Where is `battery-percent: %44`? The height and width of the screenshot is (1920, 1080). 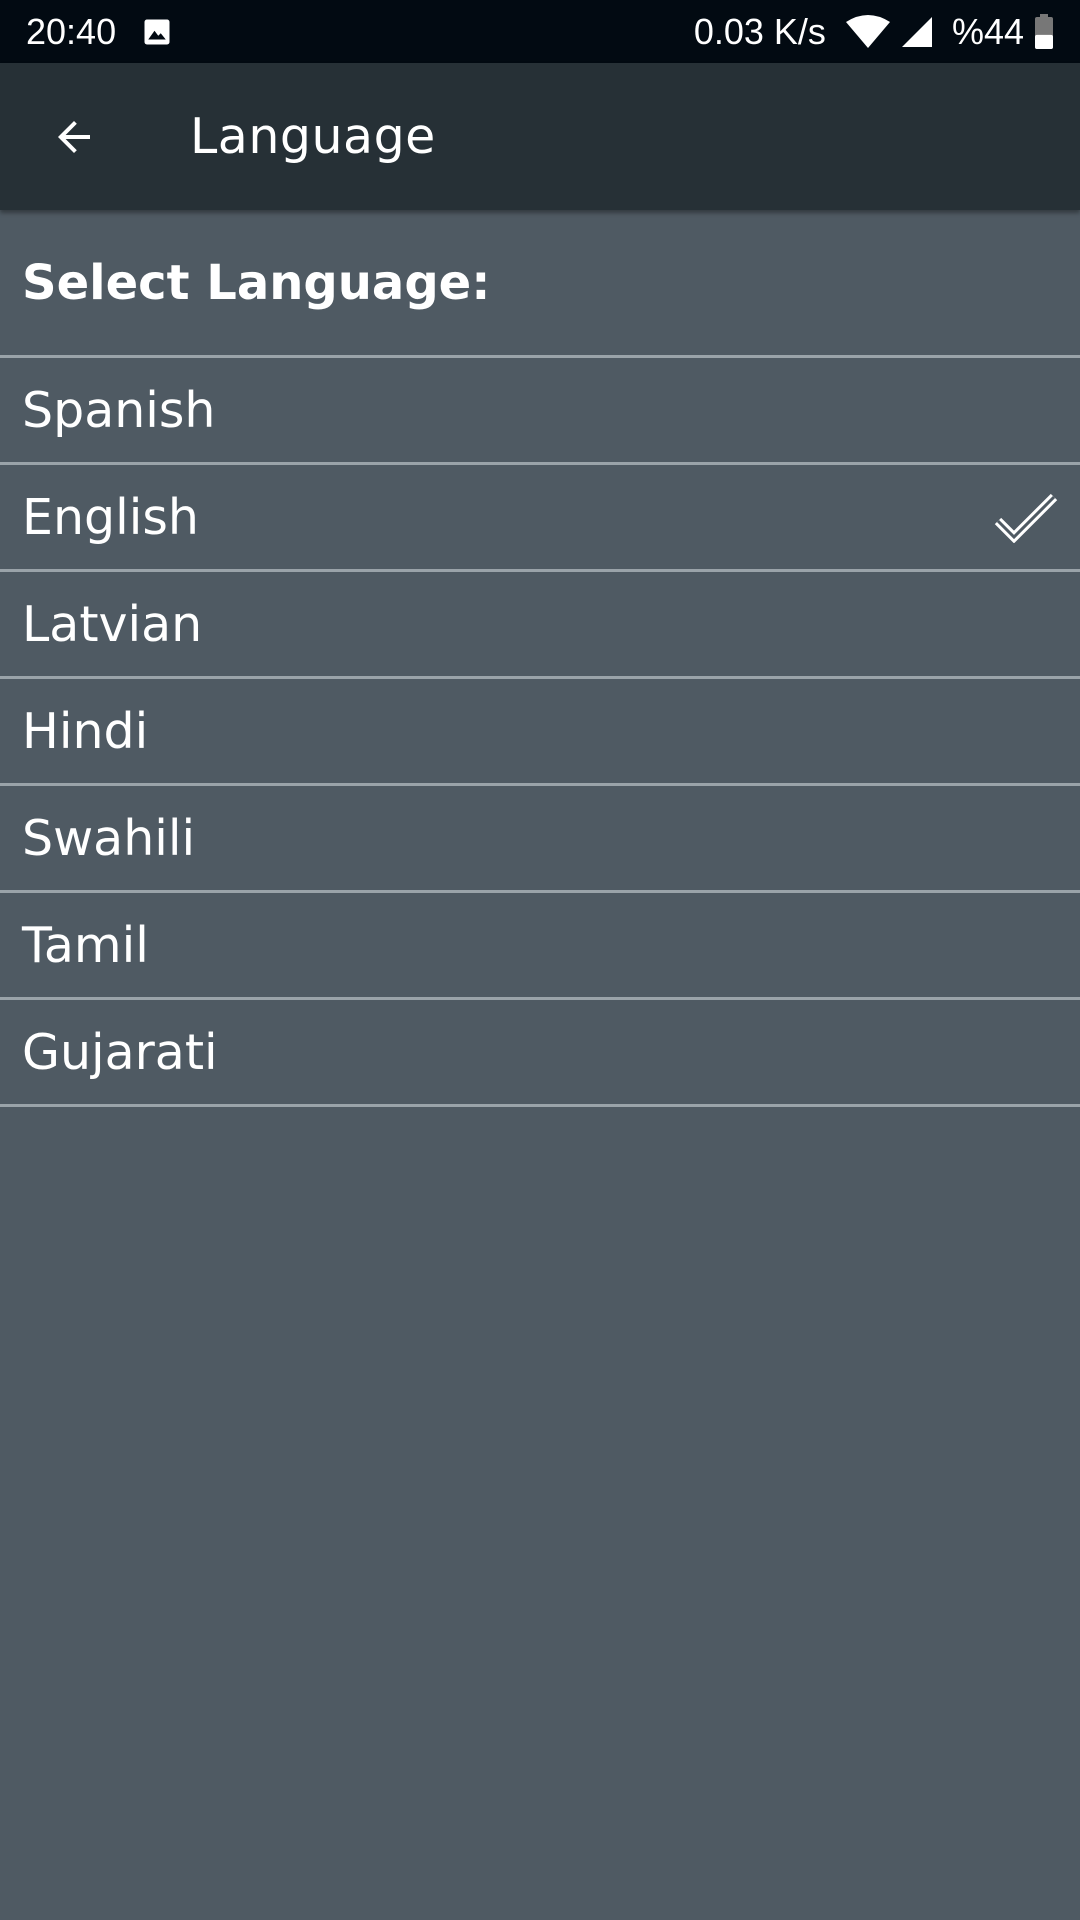 battery-percent: %44 is located at coordinates (987, 31).